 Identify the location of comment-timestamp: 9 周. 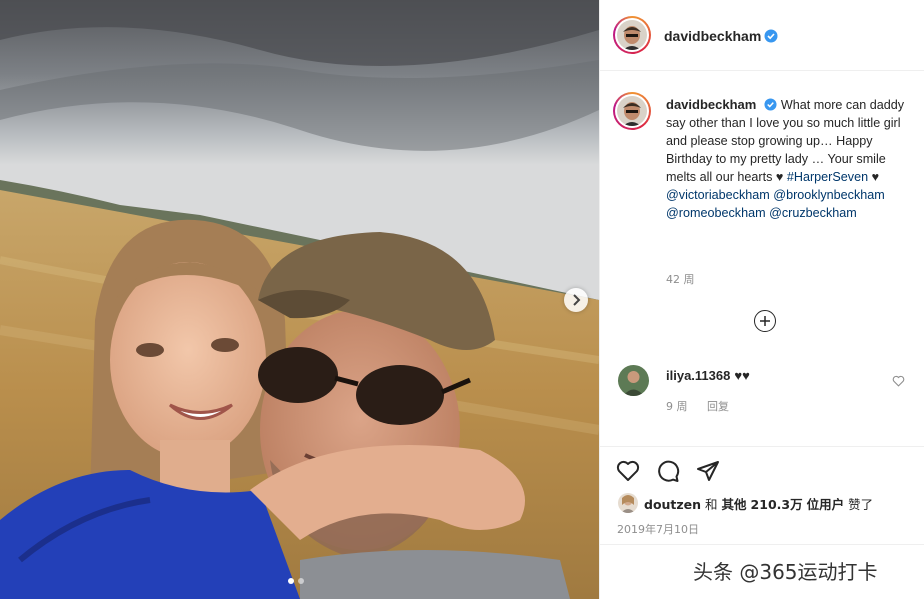
(677, 406).